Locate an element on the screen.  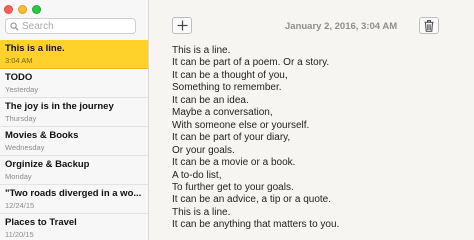
note-line: It can be part of a poem. Or a story. is located at coordinates (251, 63).